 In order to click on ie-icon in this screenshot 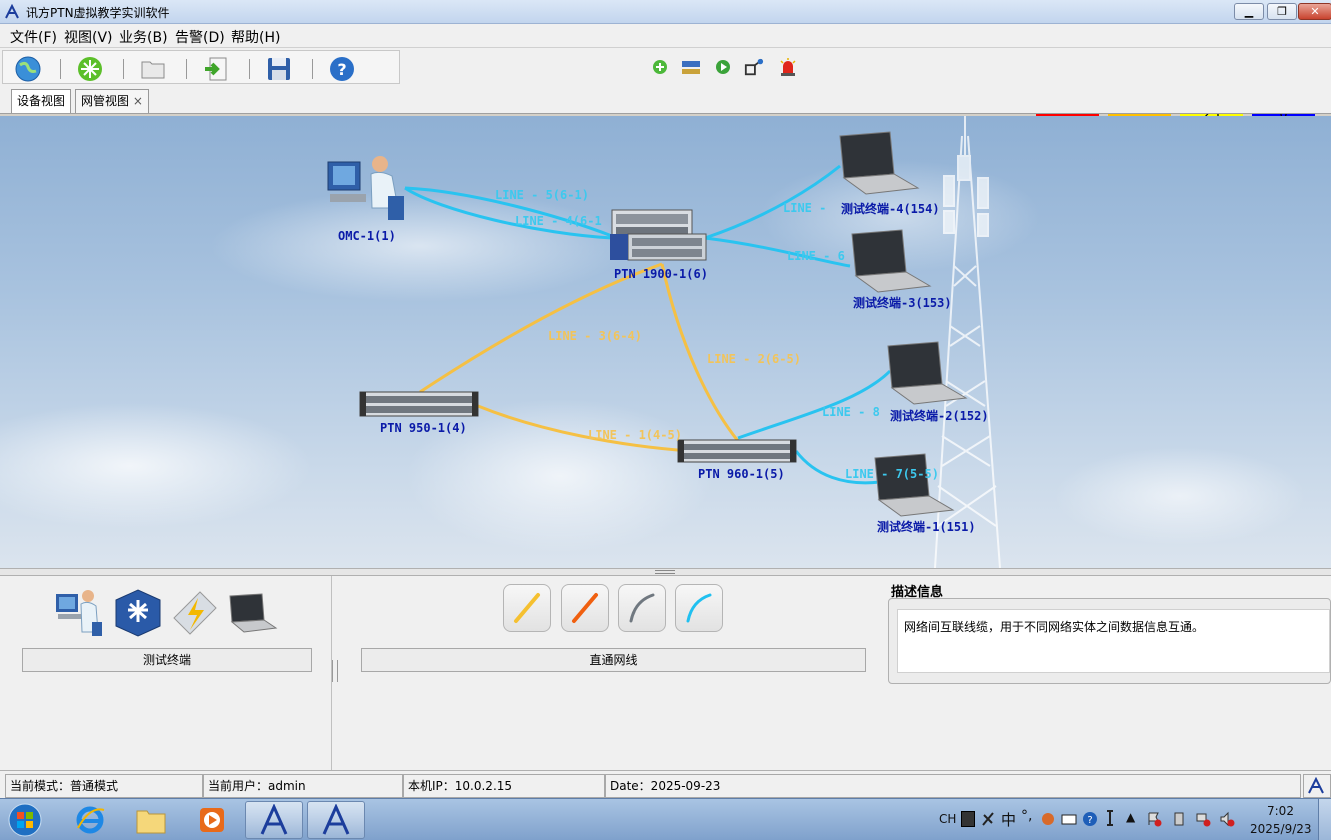, I will do `click(90, 820)`.